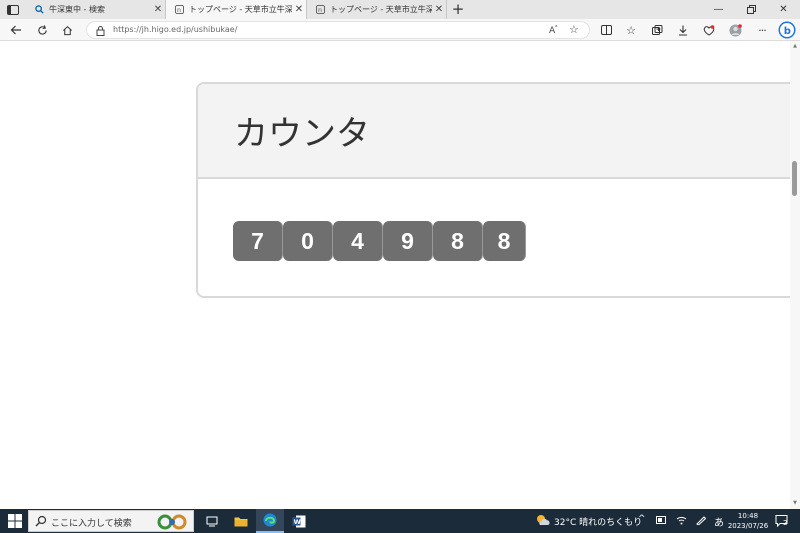 This screenshot has height=533, width=800. Describe the element at coordinates (100, 32) in the screenshot. I see `site-info-icon` at that location.